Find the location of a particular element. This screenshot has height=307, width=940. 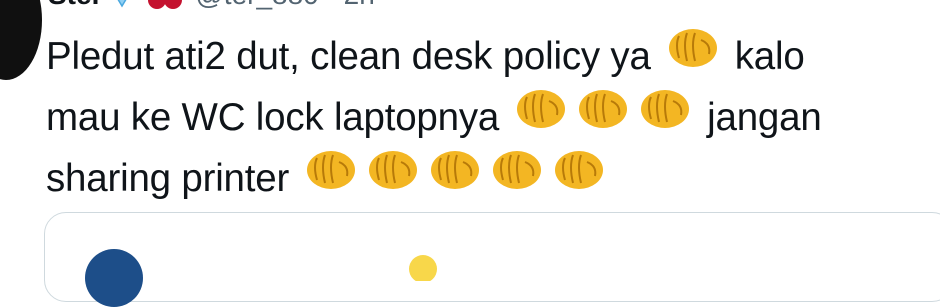

tweet-text-segment: mau ke WC lock laptopnya is located at coordinates (273, 117).